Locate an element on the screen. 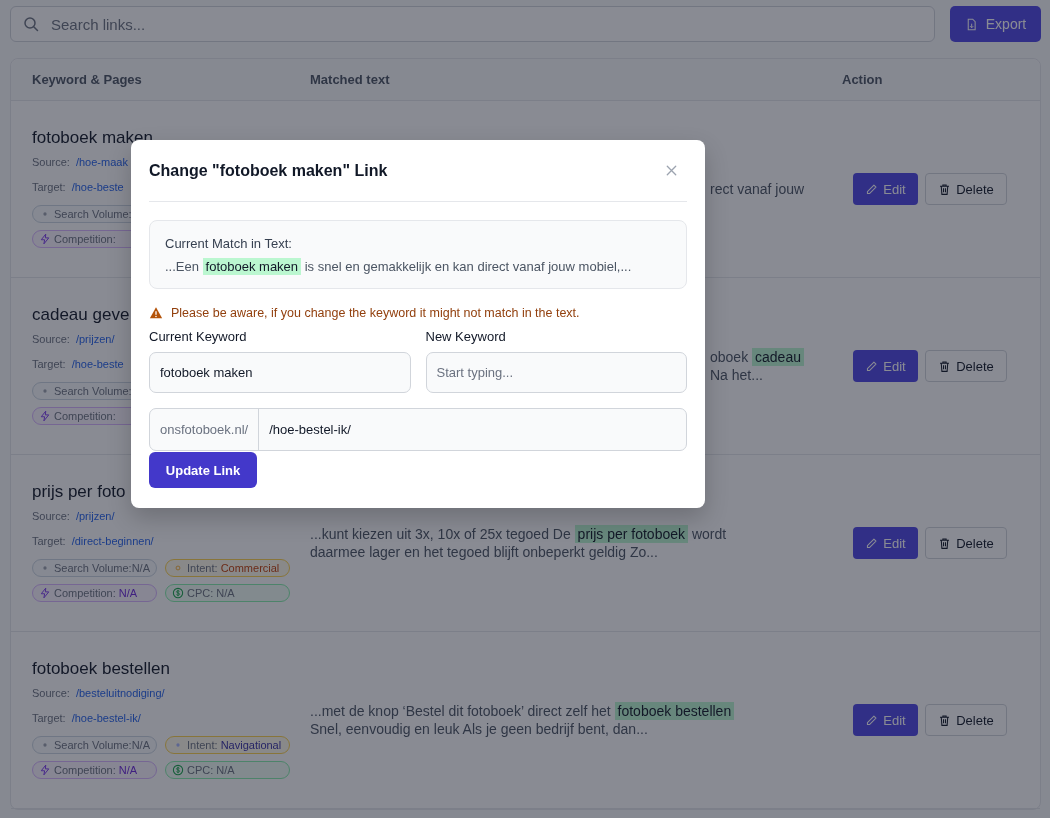 This screenshot has width=1050, height=818. page-link: /hoe-bestel-ik/ is located at coordinates (106, 718).